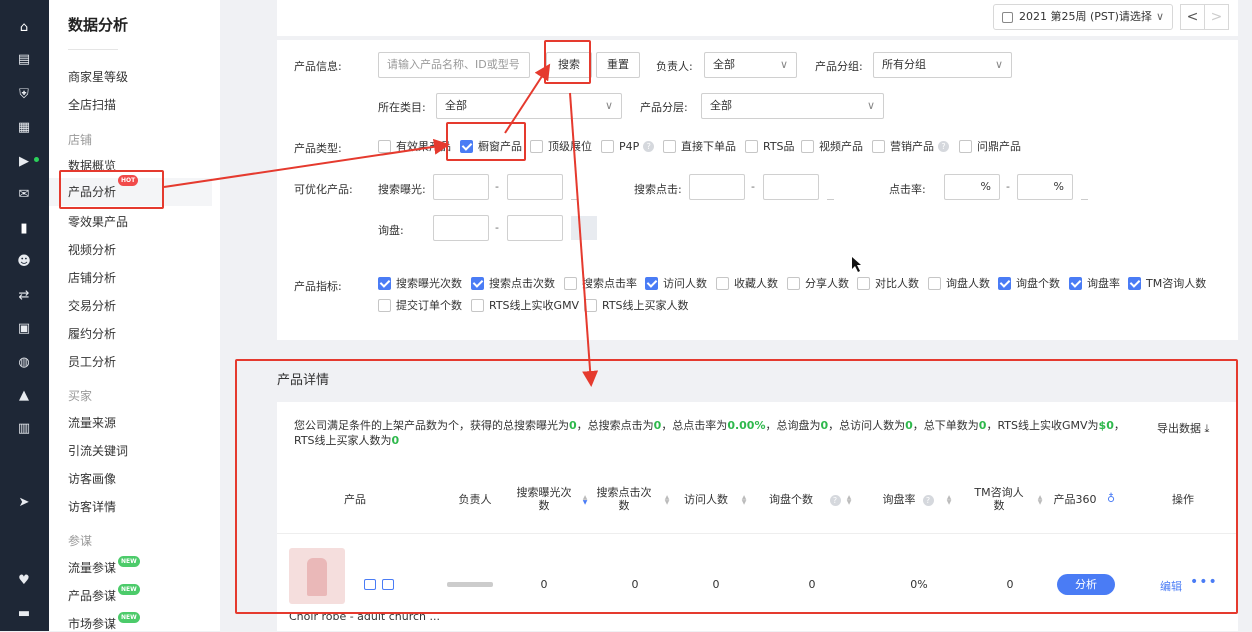 Image resolution: width=1252 pixels, height=632 pixels. What do you see at coordinates (856, 264) in the screenshot?
I see `mouse-cursor-icon` at bounding box center [856, 264].